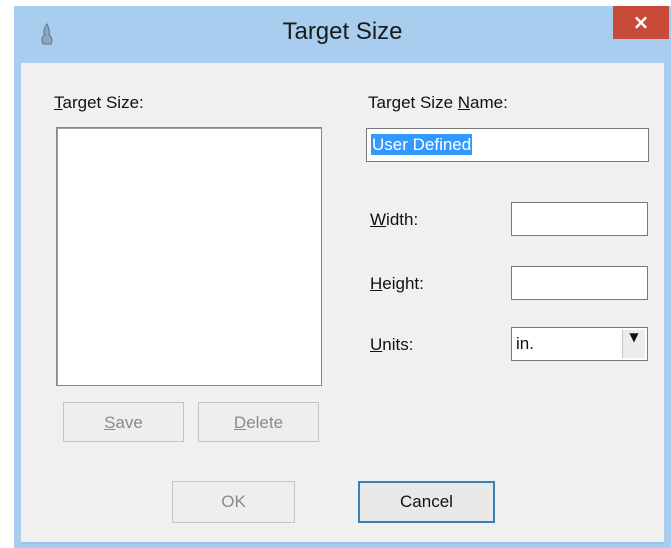 The image size is (671, 548). What do you see at coordinates (99, 102) in the screenshot?
I see `target-size-list-label: Target Size:` at bounding box center [99, 102].